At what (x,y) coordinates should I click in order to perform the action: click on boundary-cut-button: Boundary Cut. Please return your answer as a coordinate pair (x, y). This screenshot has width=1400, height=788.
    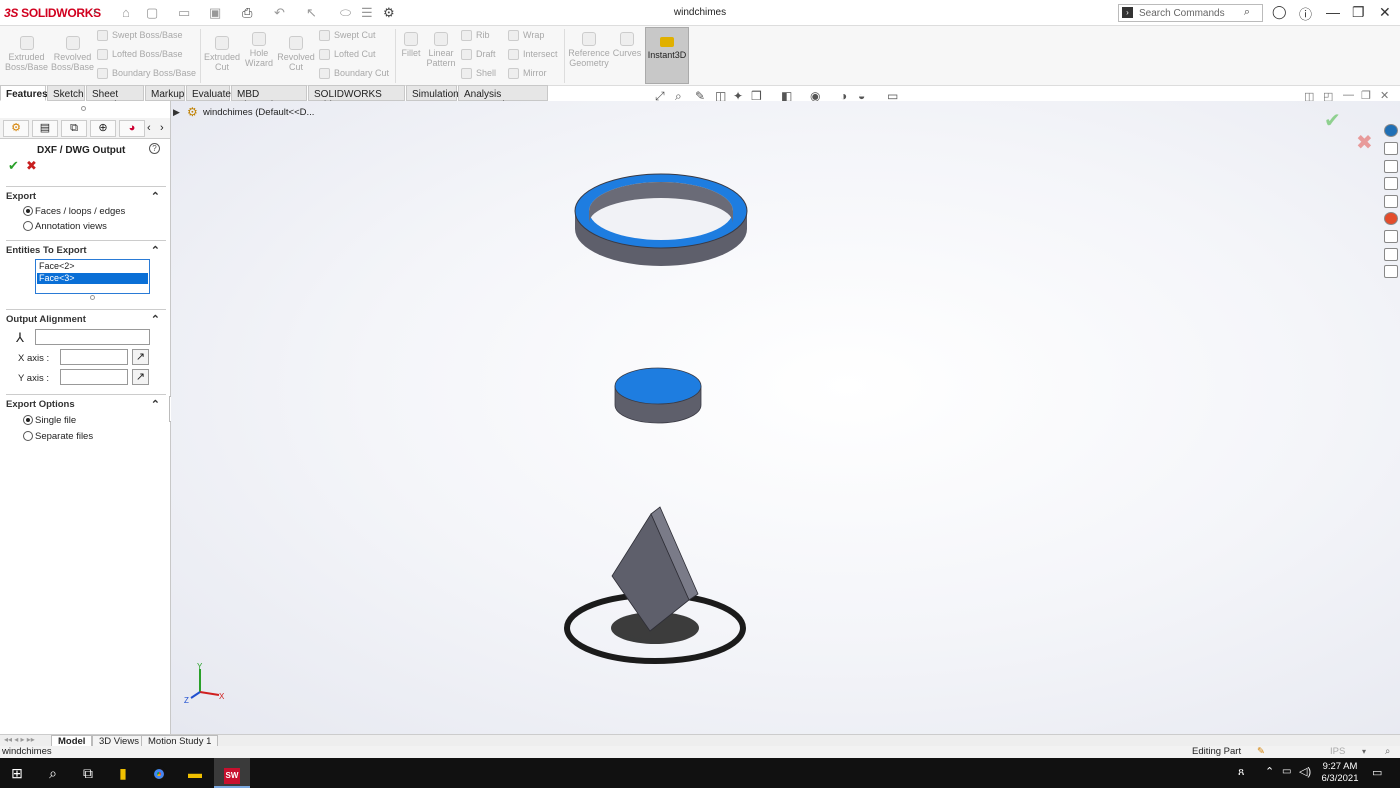
    Looking at the image, I should click on (354, 74).